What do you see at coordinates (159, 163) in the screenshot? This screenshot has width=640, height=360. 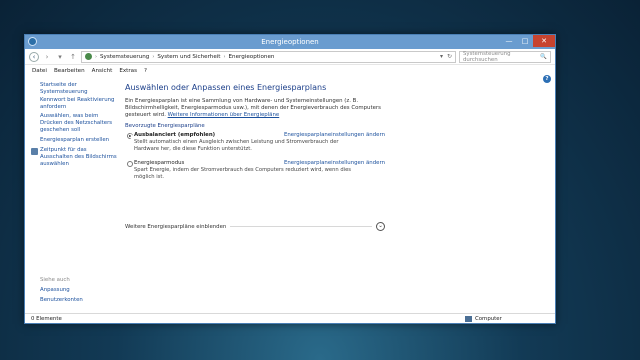 I see `plan-power-saver-name: Energiesparmodus` at bounding box center [159, 163].